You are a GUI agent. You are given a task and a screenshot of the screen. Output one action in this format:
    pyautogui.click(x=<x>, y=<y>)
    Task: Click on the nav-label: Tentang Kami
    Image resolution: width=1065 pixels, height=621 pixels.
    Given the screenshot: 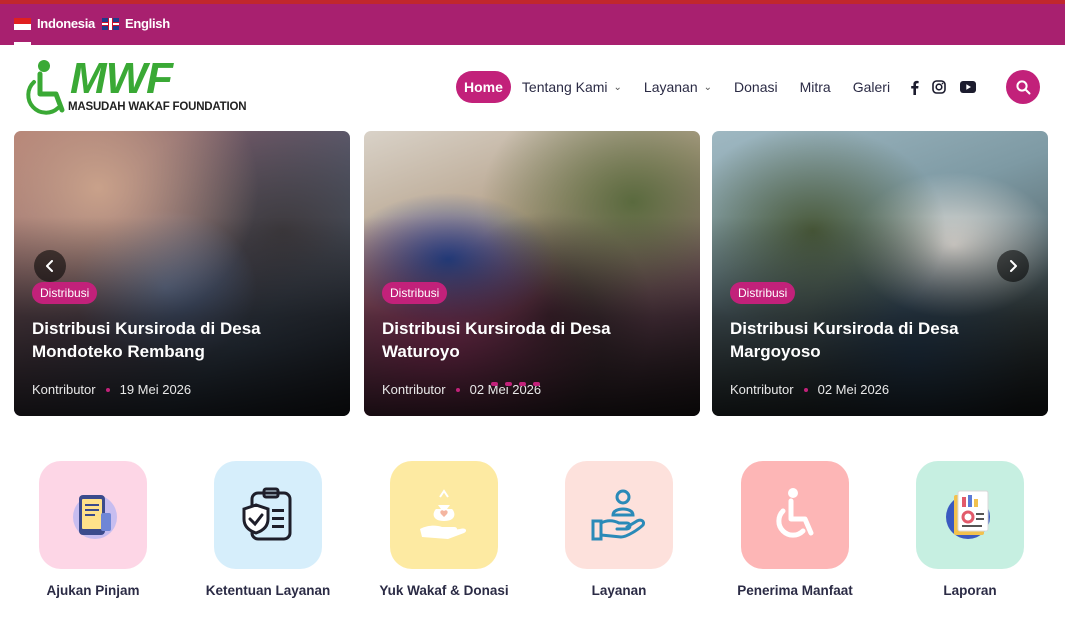 What is the action you would take?
    pyautogui.click(x=564, y=87)
    